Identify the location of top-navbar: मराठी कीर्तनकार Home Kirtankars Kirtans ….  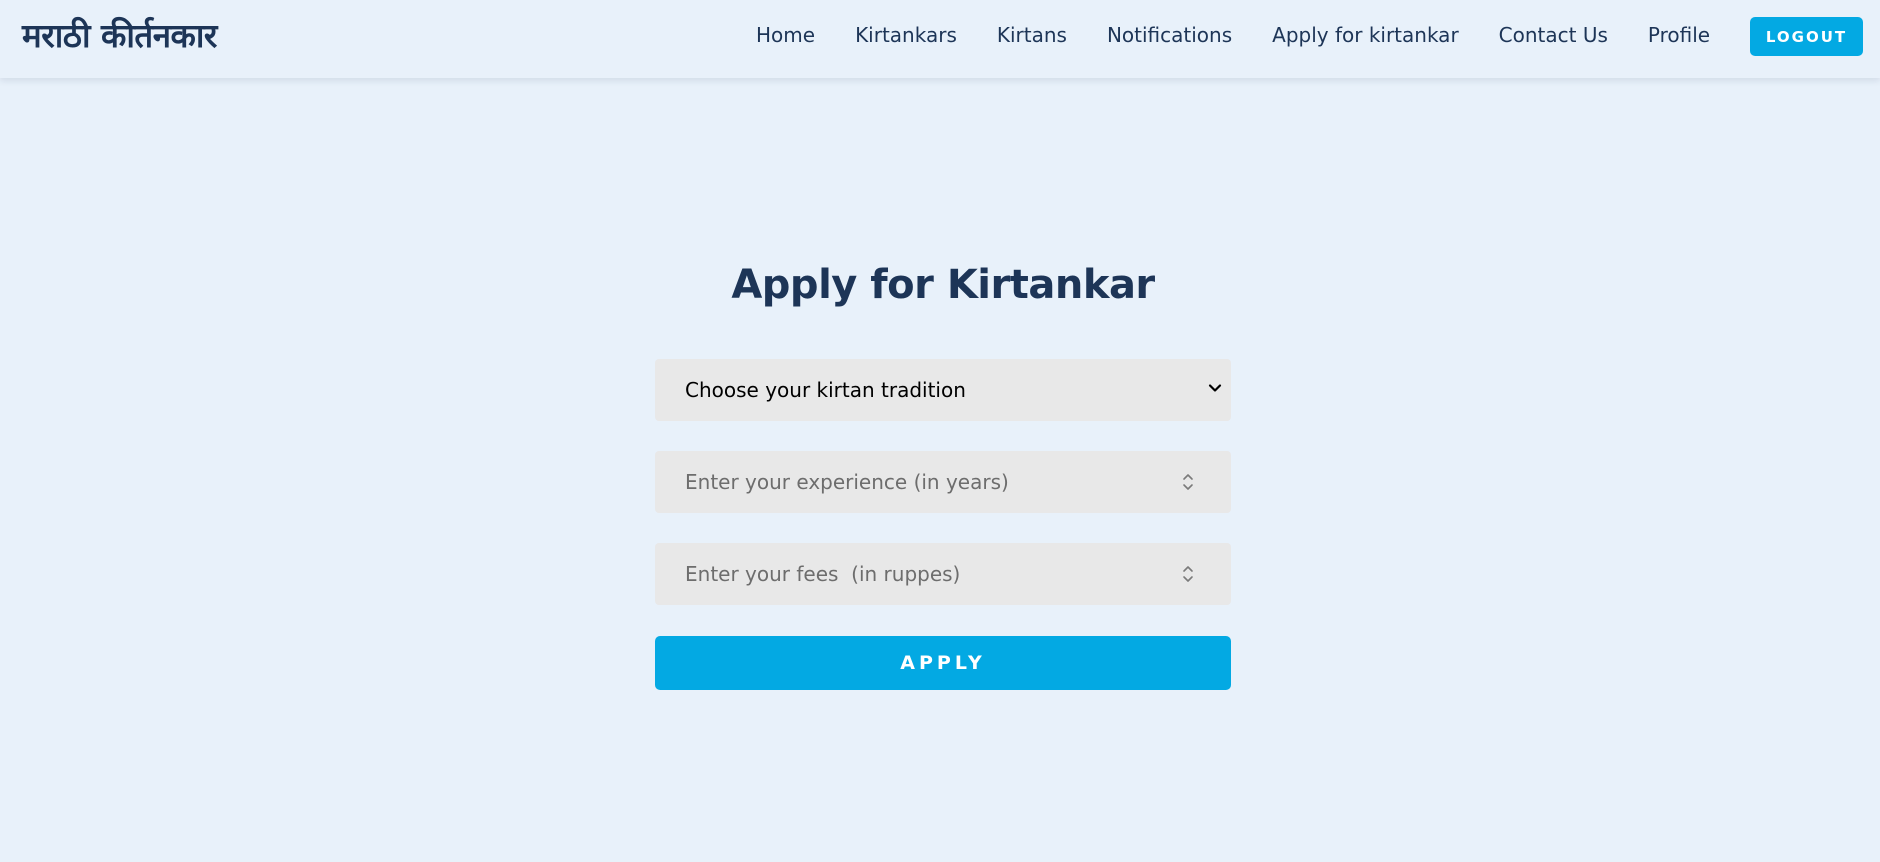
(940, 39).